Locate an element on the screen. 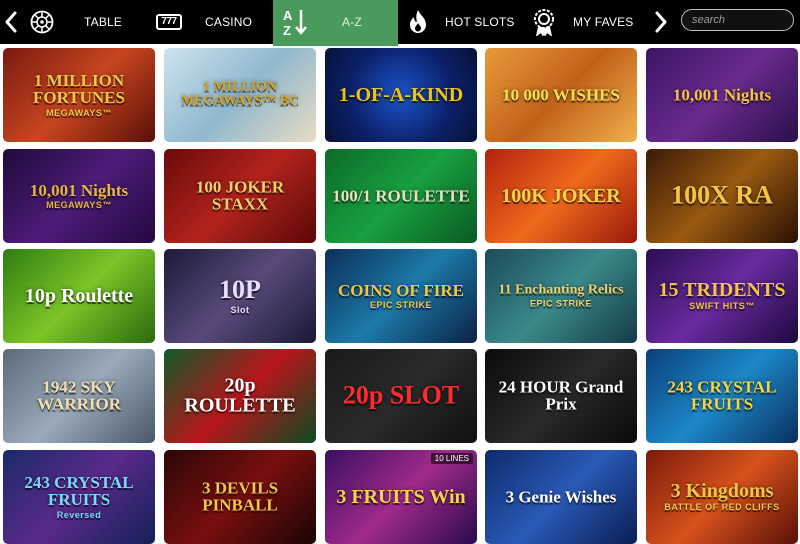 Image resolution: width=800 pixels, height=544 pixels. game-tile-title: 100/1 ROULETTE is located at coordinates (401, 195).